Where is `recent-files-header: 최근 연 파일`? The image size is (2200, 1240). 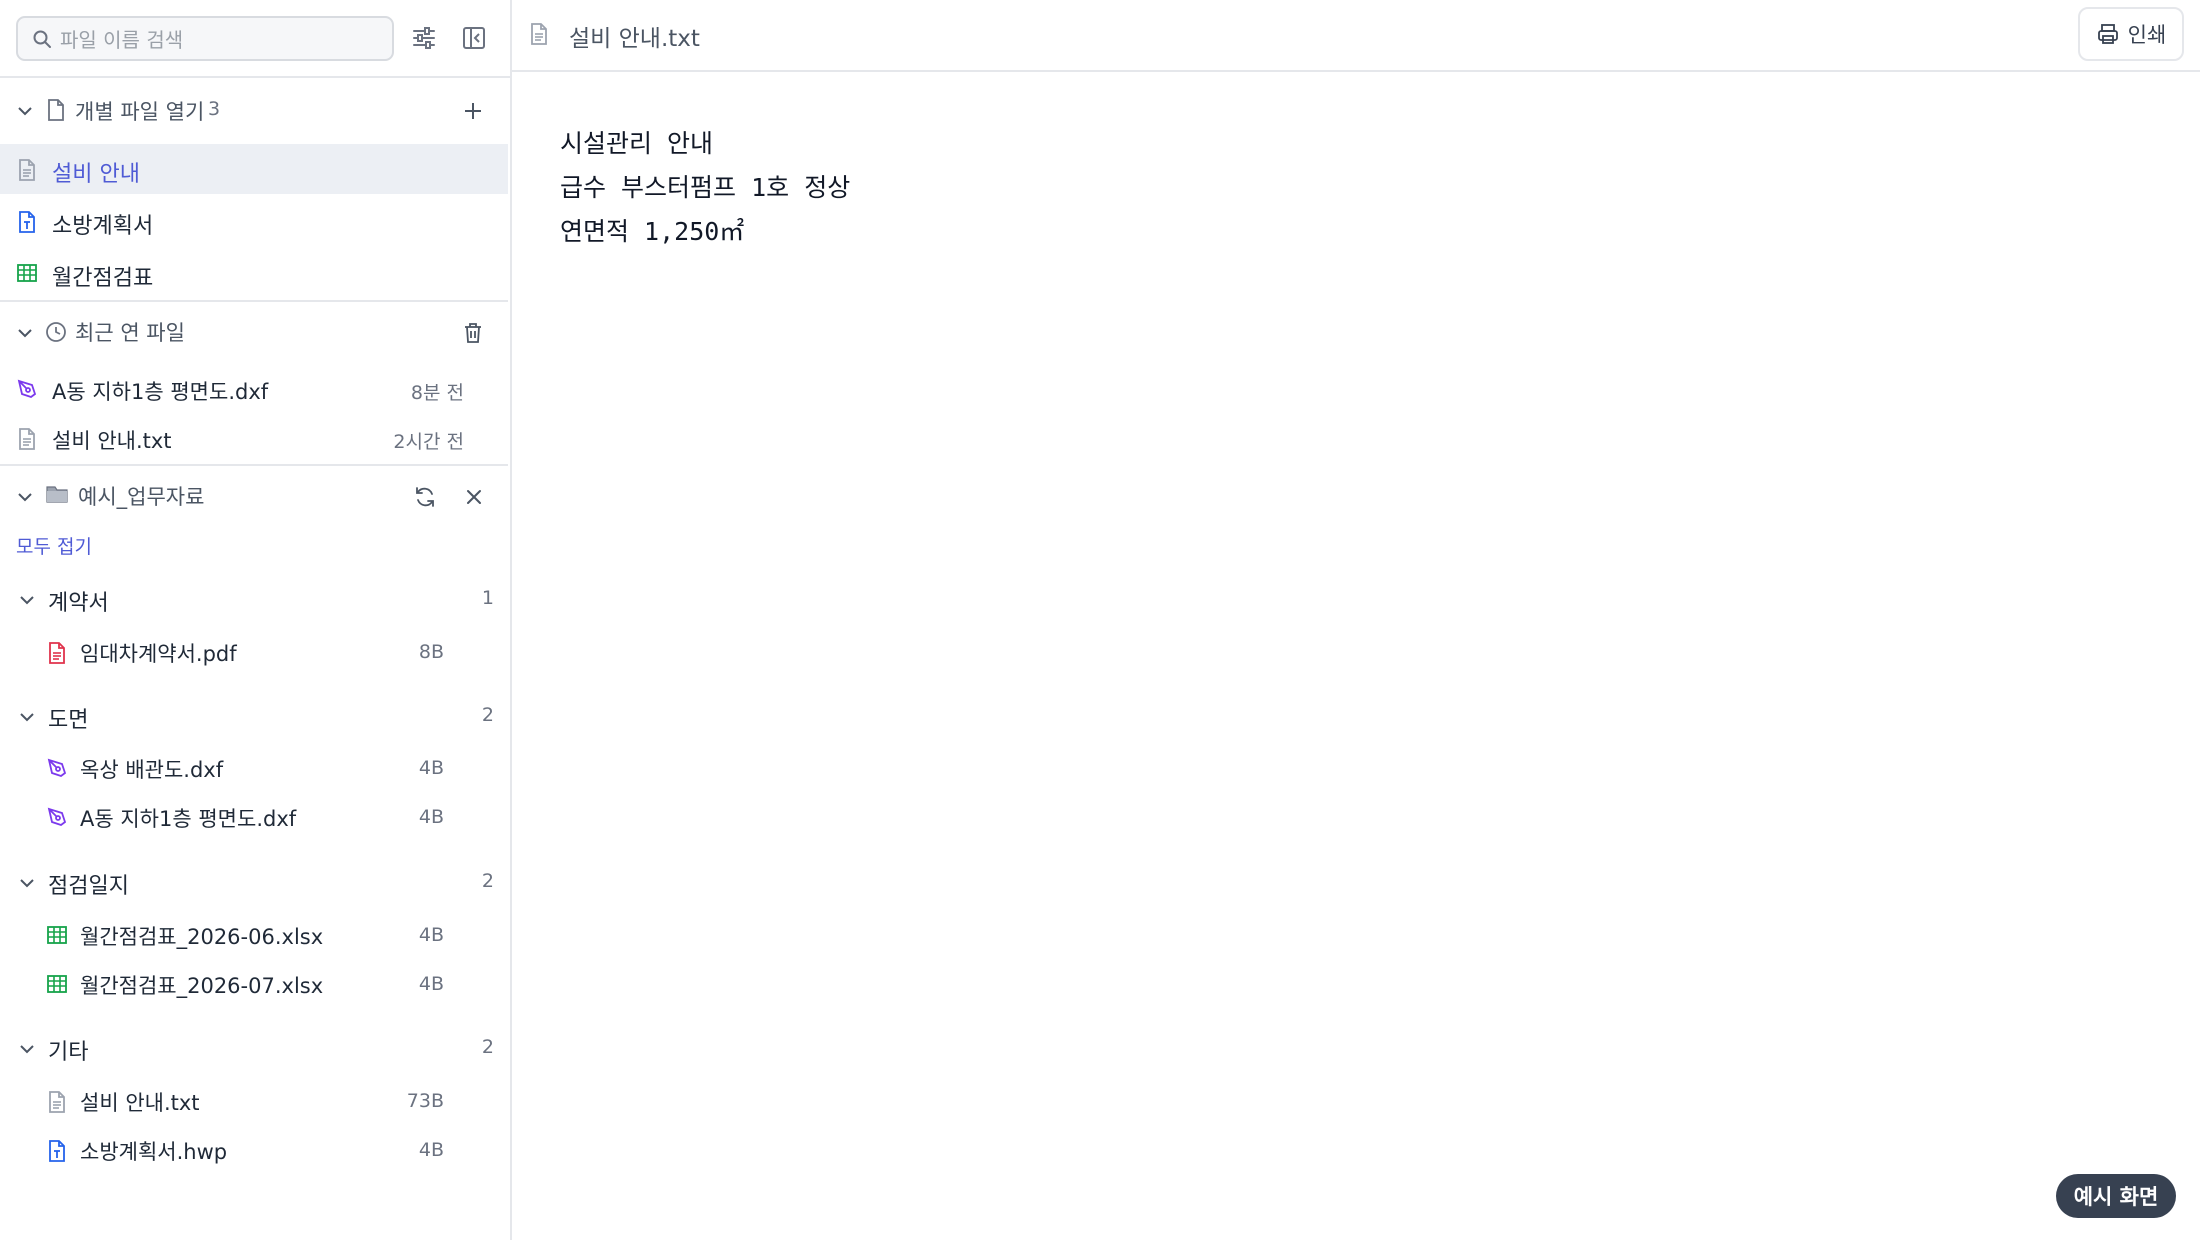
recent-files-header: 최근 연 파일 is located at coordinates (255, 332).